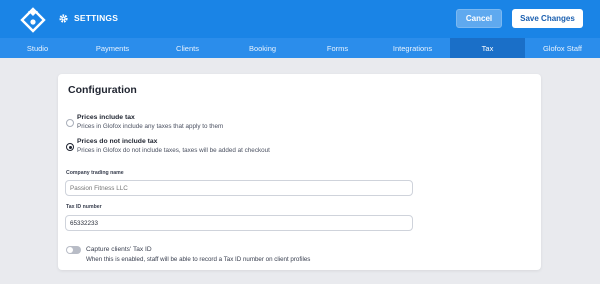  Describe the element at coordinates (300, 19) in the screenshot. I see `top-bar: SETTINGS Cancel Save Changes` at that location.